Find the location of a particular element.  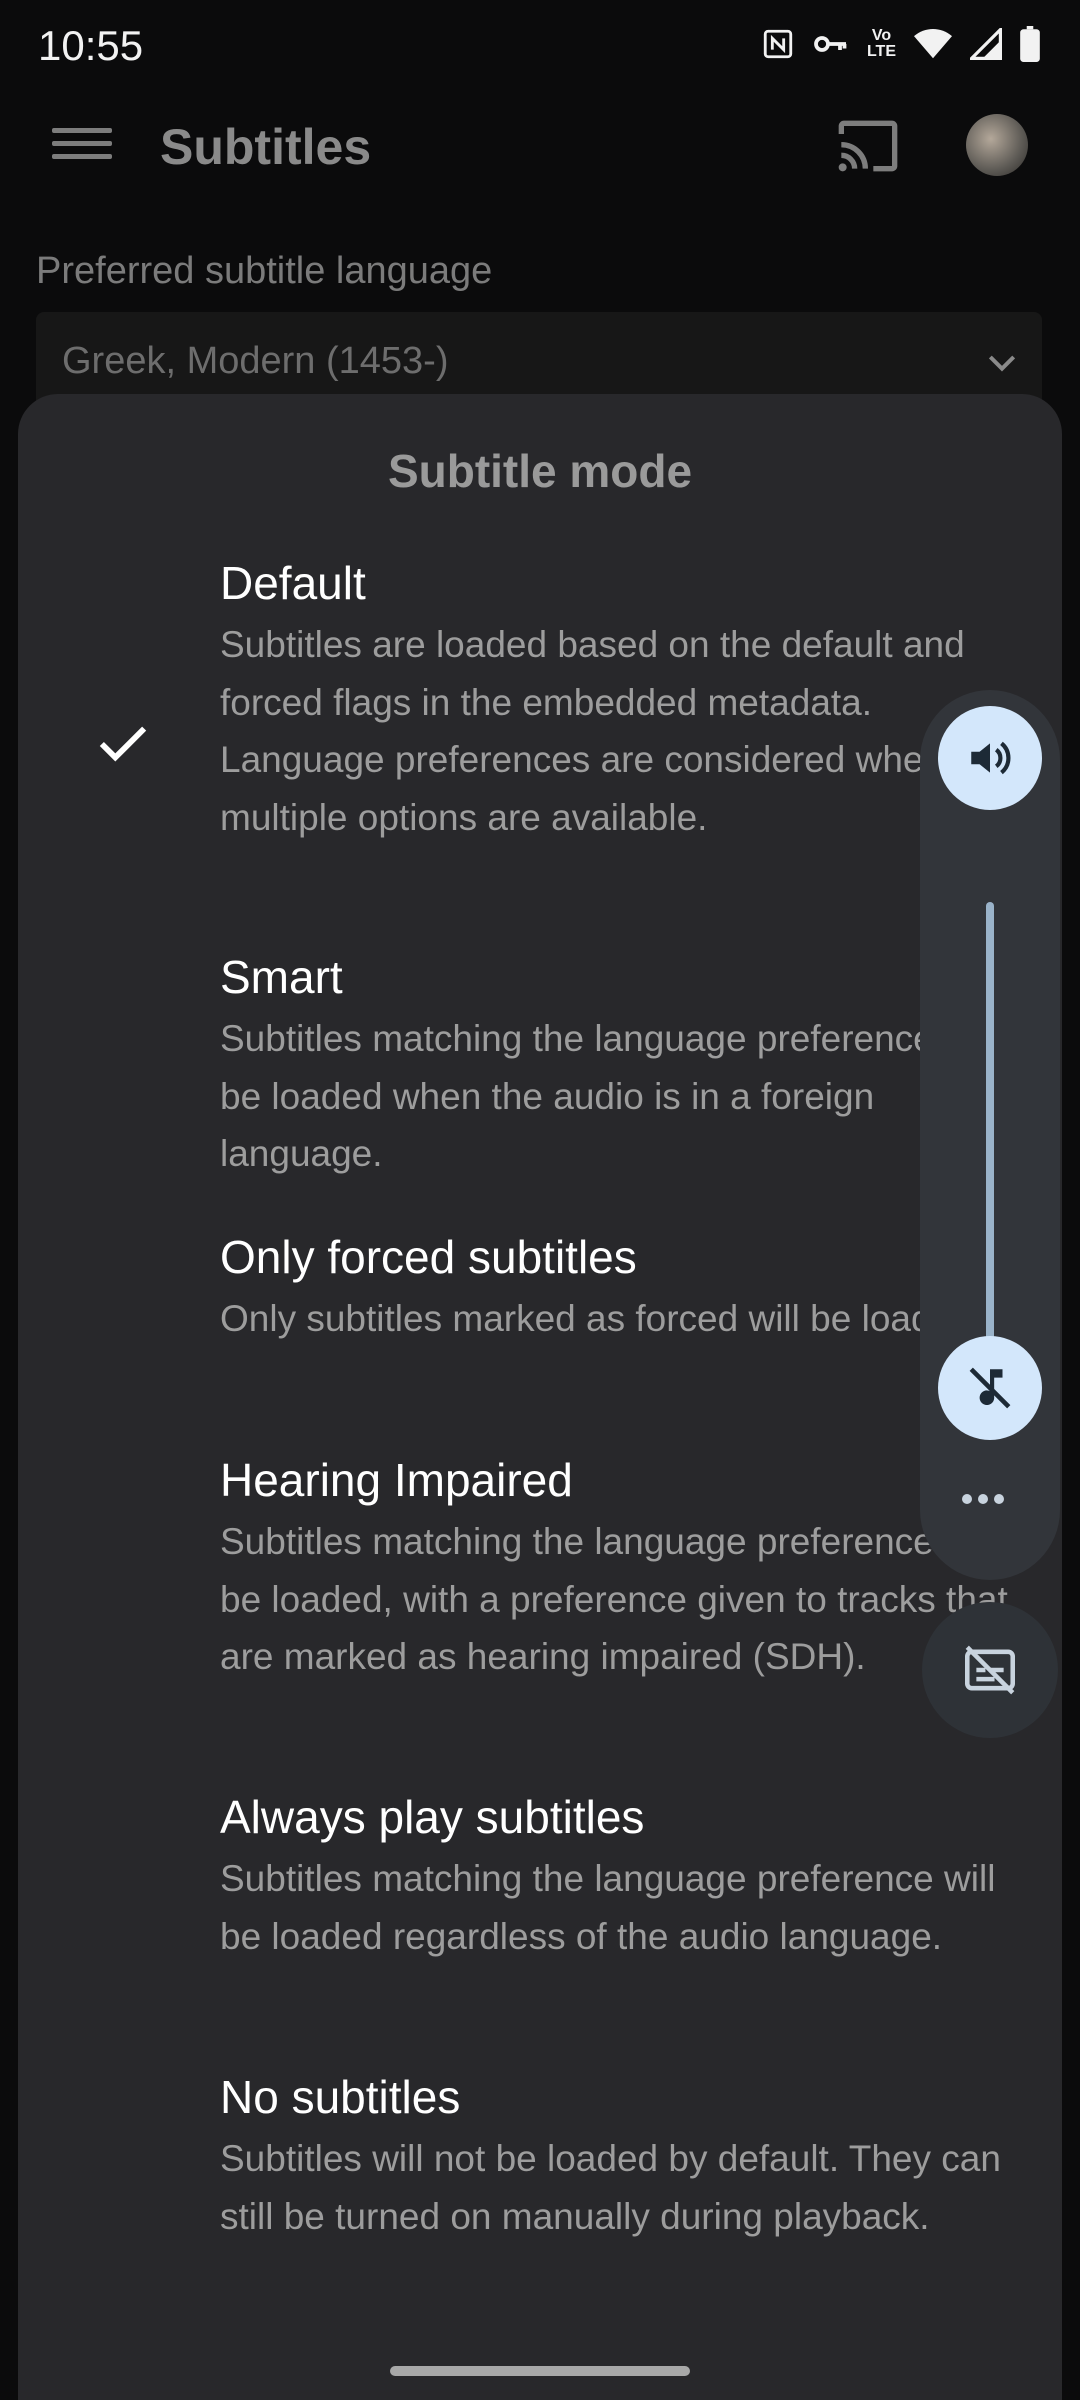

nfc-icon is located at coordinates (778, 44).